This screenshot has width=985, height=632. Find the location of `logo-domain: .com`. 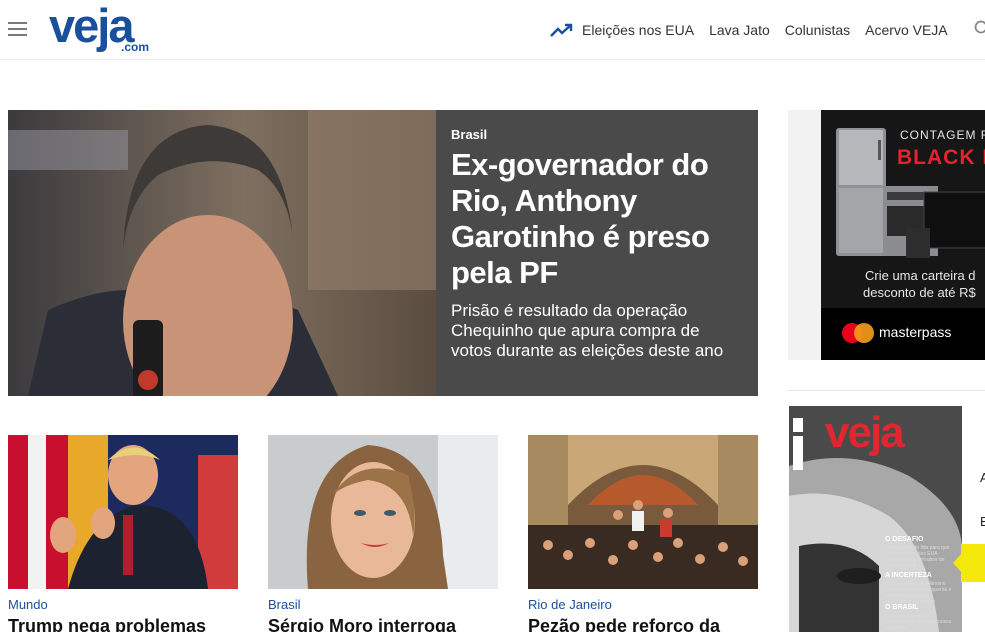

logo-domain: .com is located at coordinates (135, 47).